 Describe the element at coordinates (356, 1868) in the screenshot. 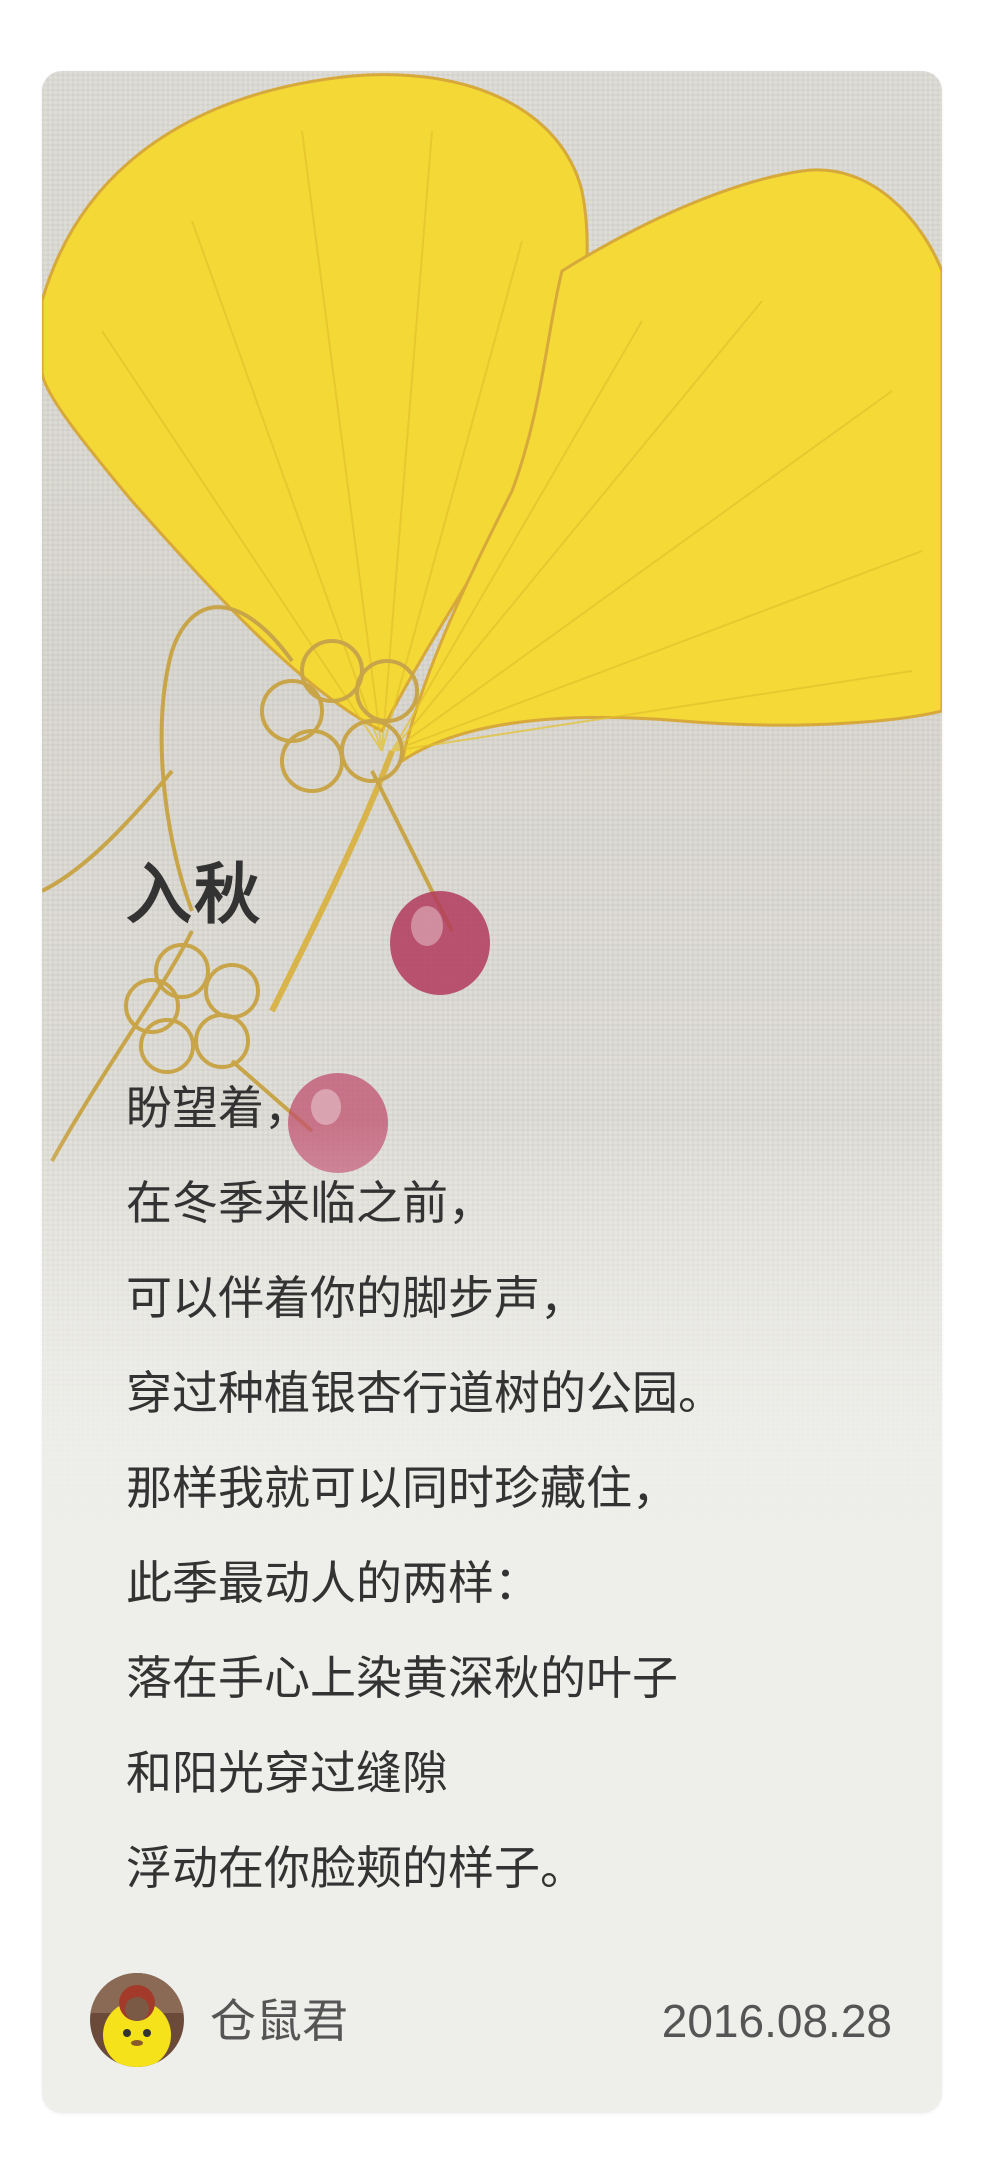

I see `poem-line: 浮动在你脸颊的样子。` at that location.